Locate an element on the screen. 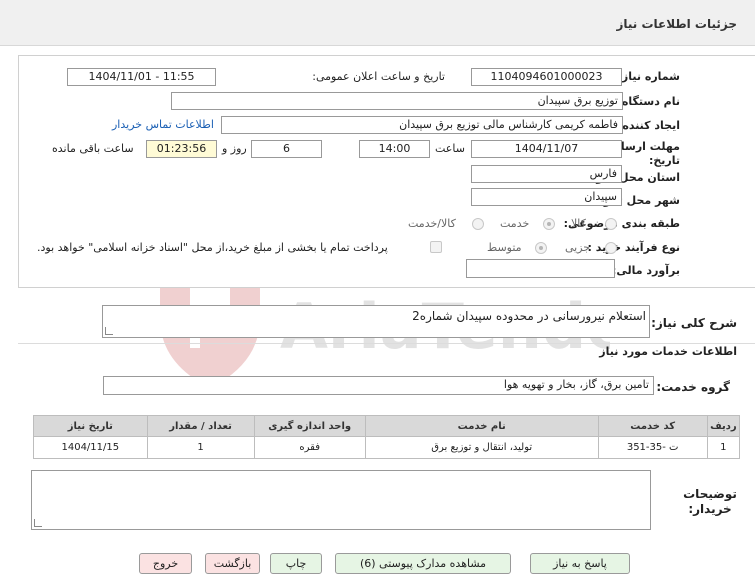 The width and height of the screenshot is (755, 588). deadline-date-field: 1404/11/07 is located at coordinates (546, 149).